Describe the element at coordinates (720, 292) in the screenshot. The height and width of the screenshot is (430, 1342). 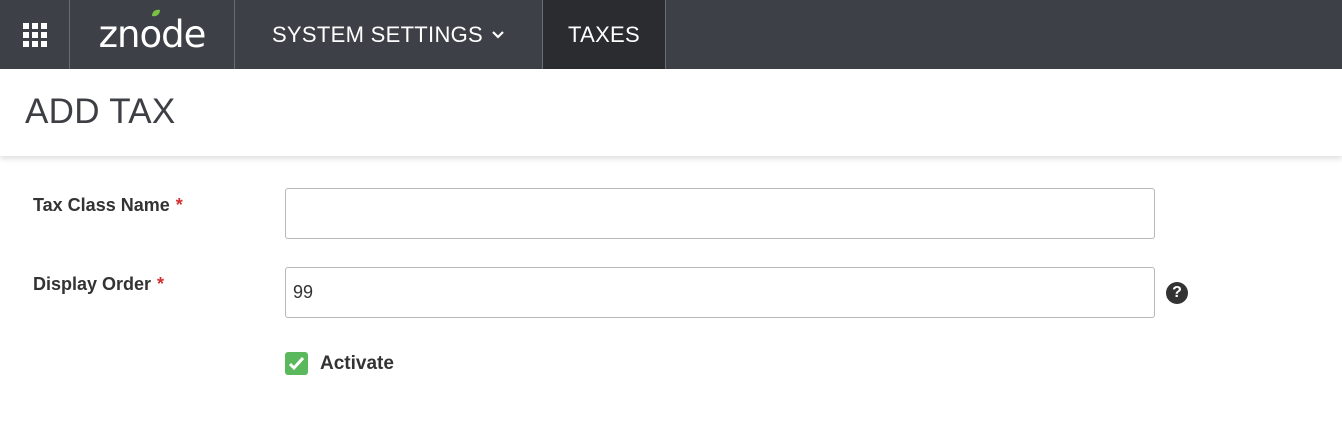
I see `display-order-input` at that location.